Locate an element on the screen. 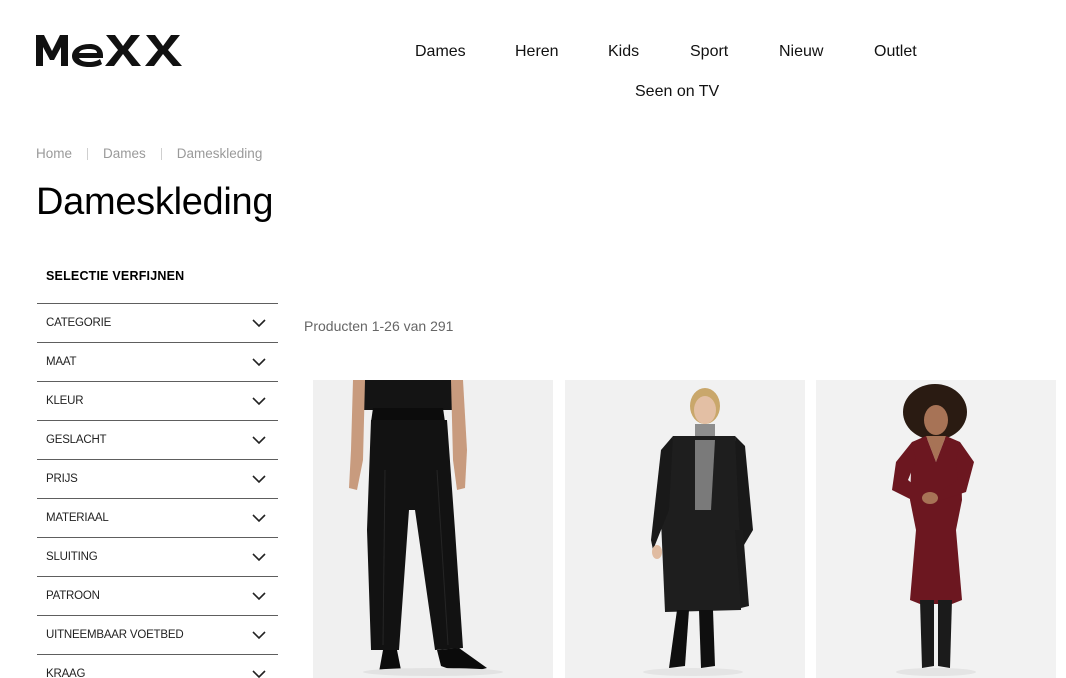  filter-maat: MAAT is located at coordinates (157, 361).